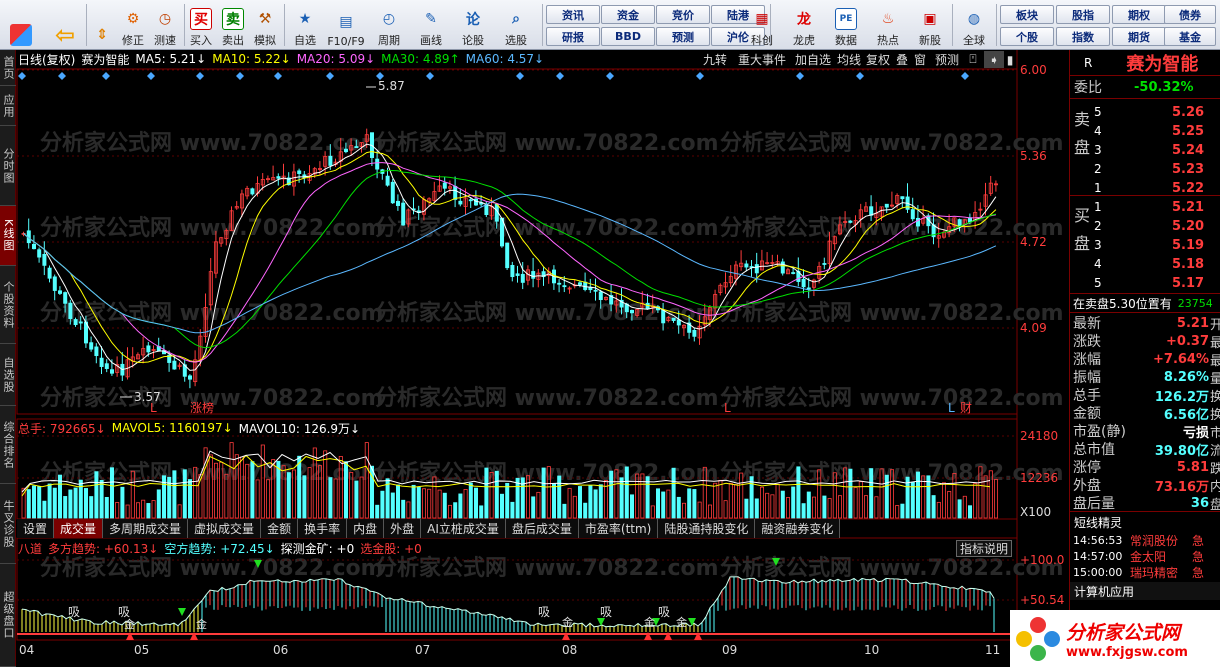 This screenshot has width=1220, height=667. Describe the element at coordinates (1145, 556) in the screenshot. I see `short-term-item: 14:57:00 金太阳 急` at that location.